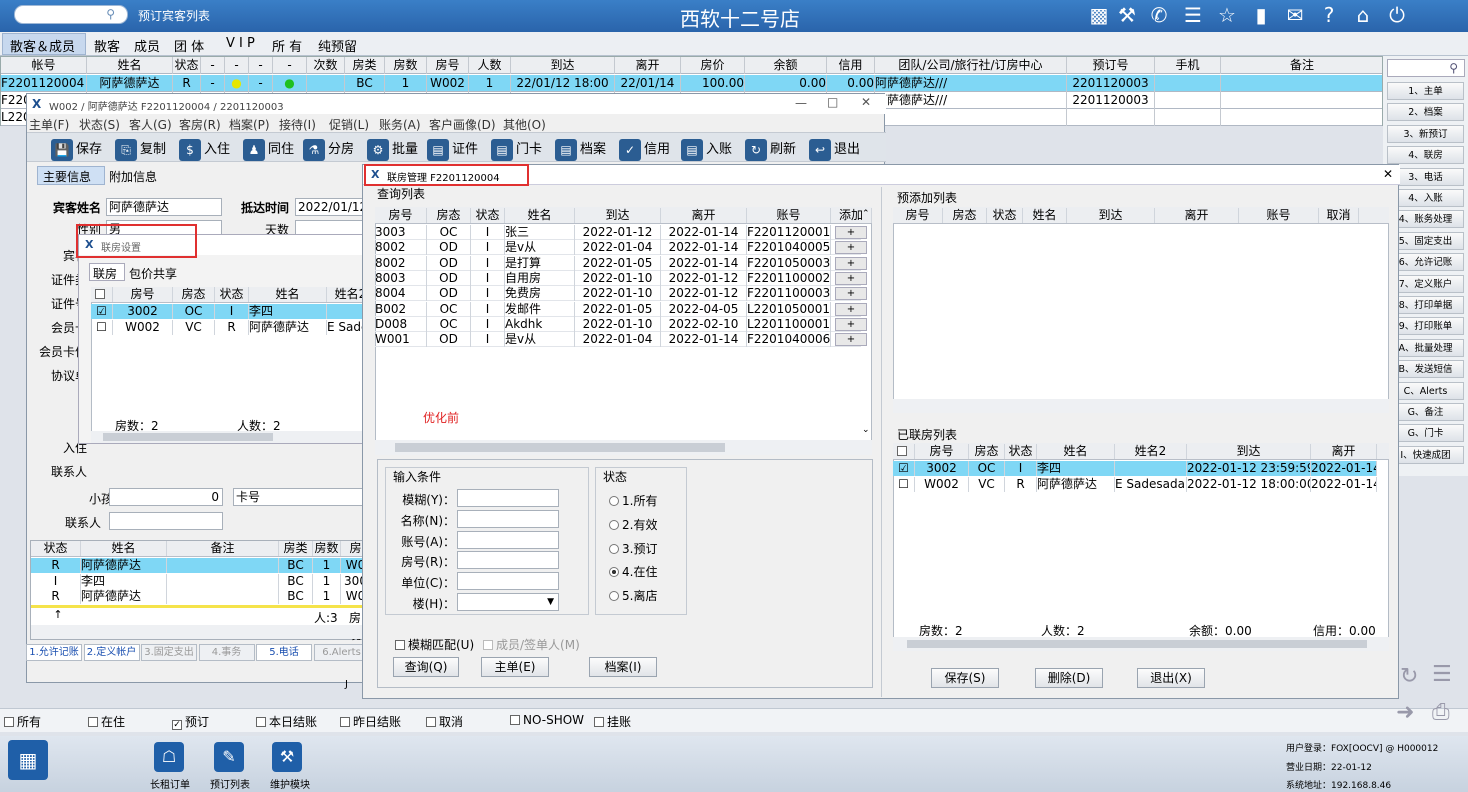  What do you see at coordinates (1135, 468) in the screenshot?
I see `table-row: ☑ 3002 OC I 李四 2022-01-12 23:59:59 2022-01-14` at bounding box center [1135, 468].